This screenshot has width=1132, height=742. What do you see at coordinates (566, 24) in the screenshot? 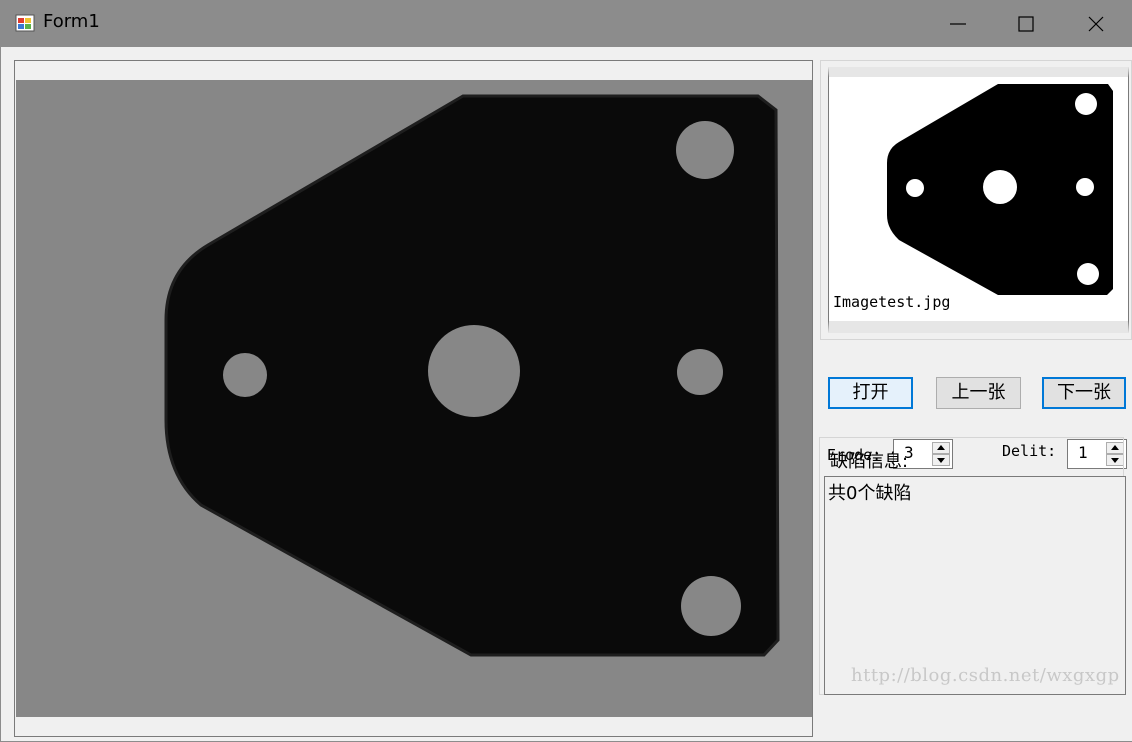
I see `title-bar: Form1` at bounding box center [566, 24].